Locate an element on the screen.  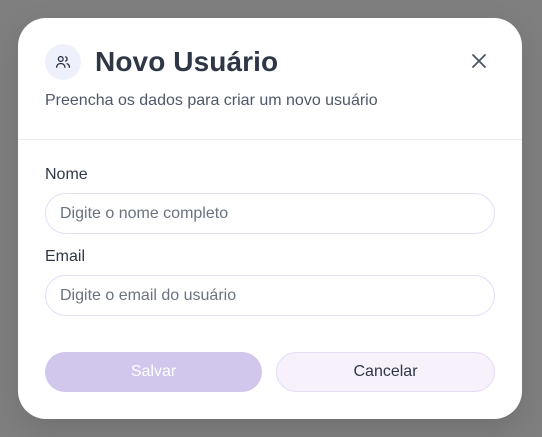
name-input is located at coordinates (270, 213).